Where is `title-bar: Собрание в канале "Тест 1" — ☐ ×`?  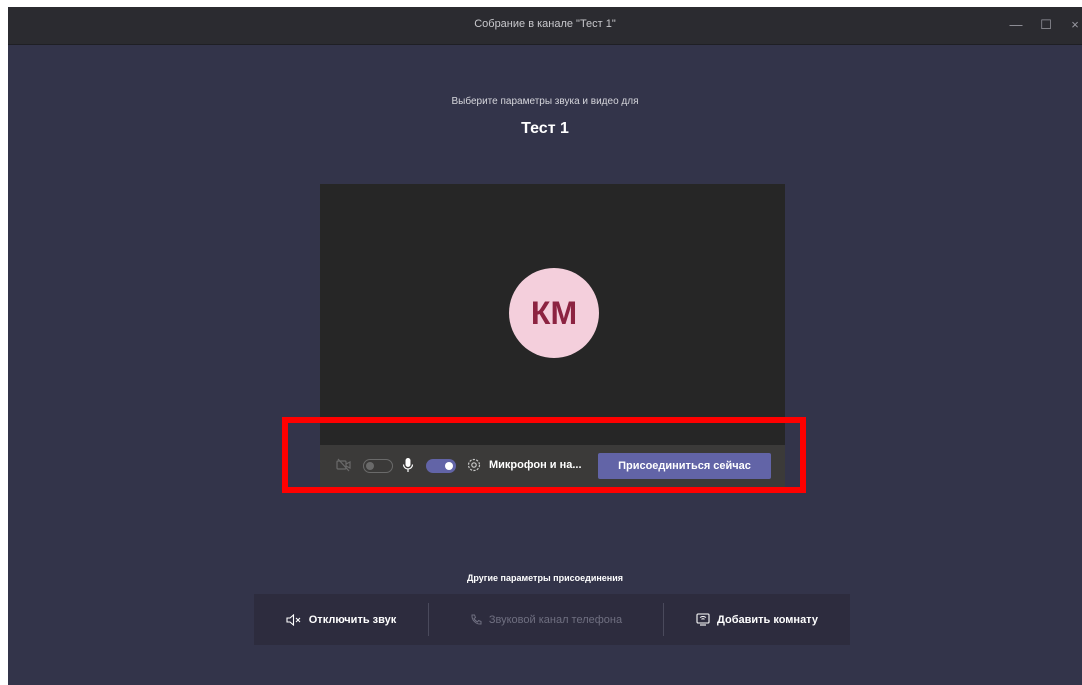
title-bar: Собрание в канале "Тест 1" — ☐ × is located at coordinates (545, 26).